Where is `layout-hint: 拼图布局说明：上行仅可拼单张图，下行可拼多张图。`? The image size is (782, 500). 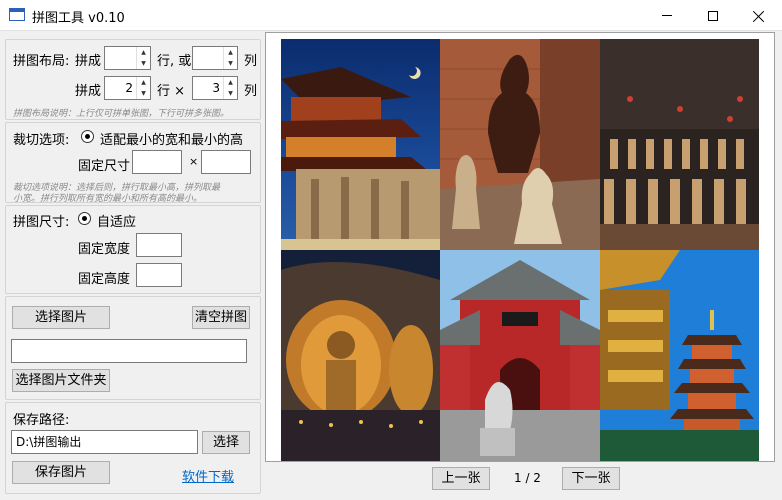
layout-hint: 拼图布局说明：上行仅可拼单张图，下行可拼多张图。 is located at coordinates (121, 114).